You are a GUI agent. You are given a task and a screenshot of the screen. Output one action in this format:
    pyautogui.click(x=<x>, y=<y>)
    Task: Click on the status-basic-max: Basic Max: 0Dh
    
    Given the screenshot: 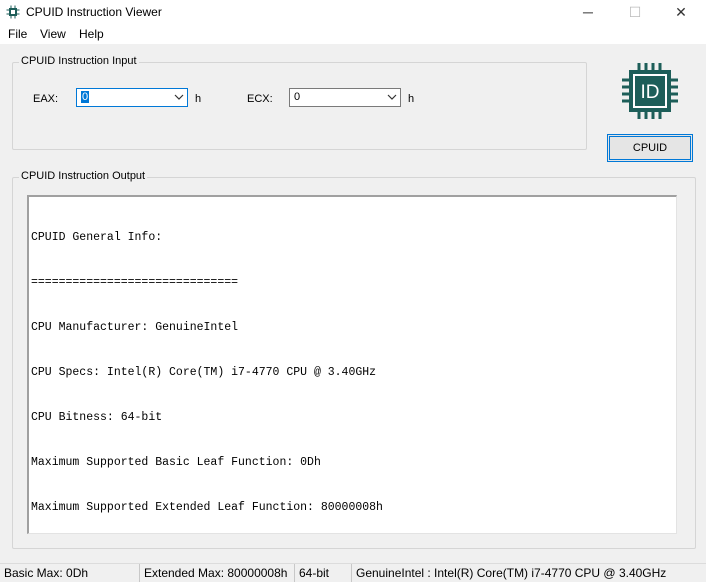 What is the action you would take?
    pyautogui.click(x=70, y=573)
    